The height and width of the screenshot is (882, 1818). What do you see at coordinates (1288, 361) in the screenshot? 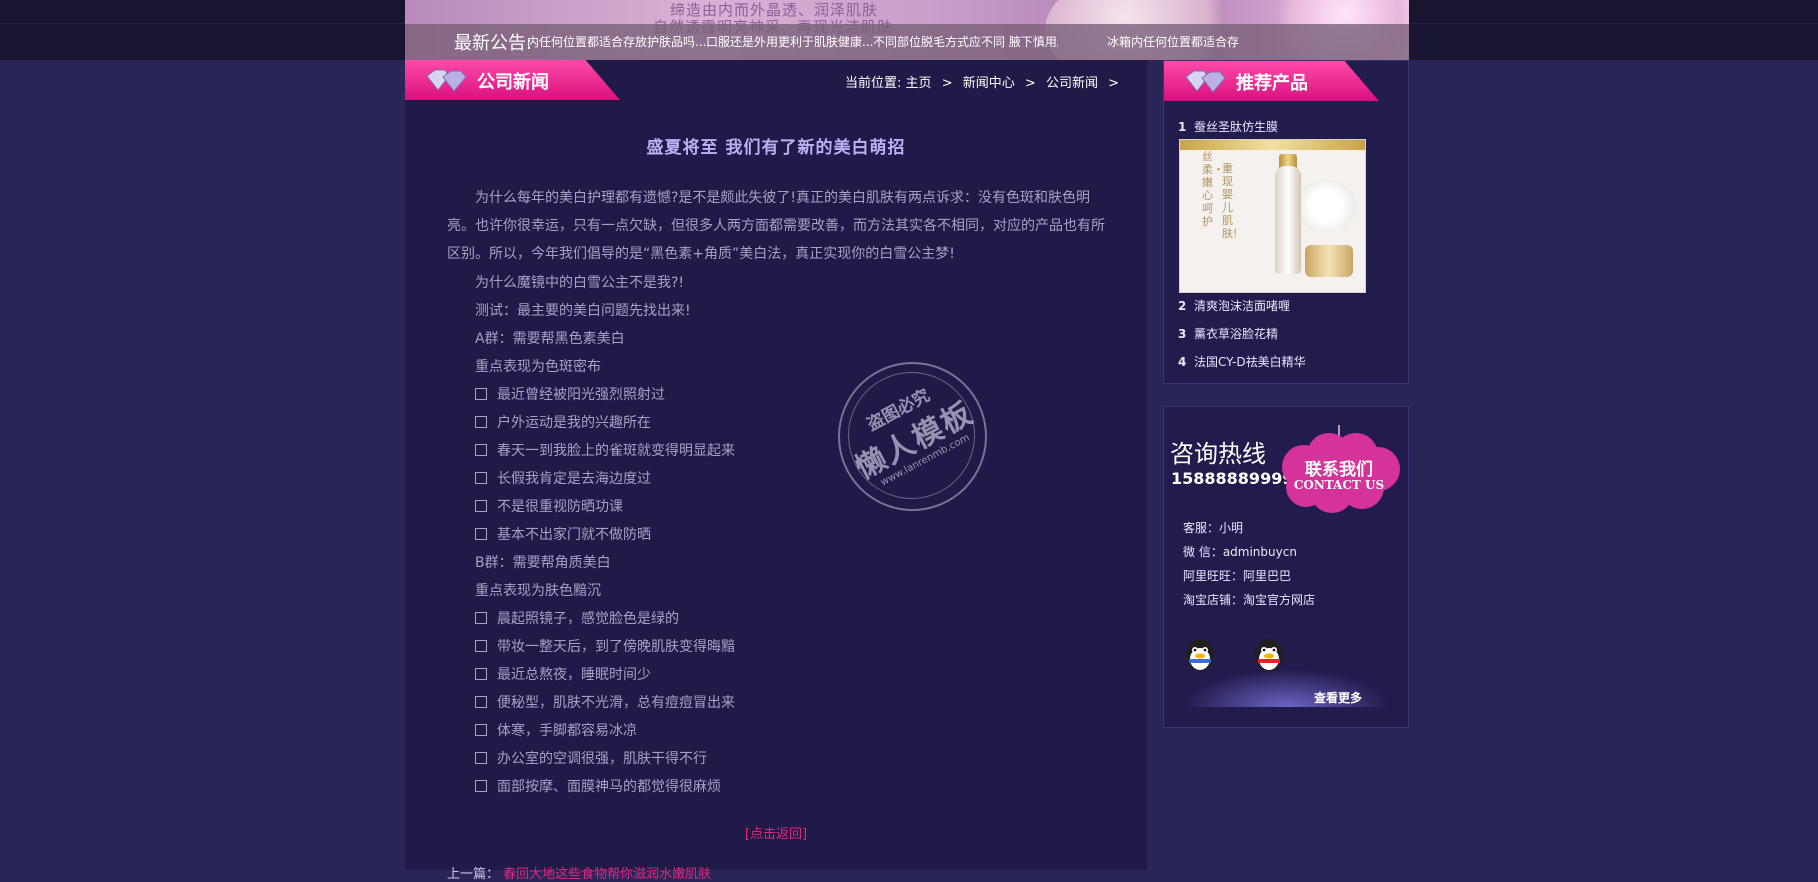
I see `recommend-item: 4 法国CY-D祛美白精华` at bounding box center [1288, 361].